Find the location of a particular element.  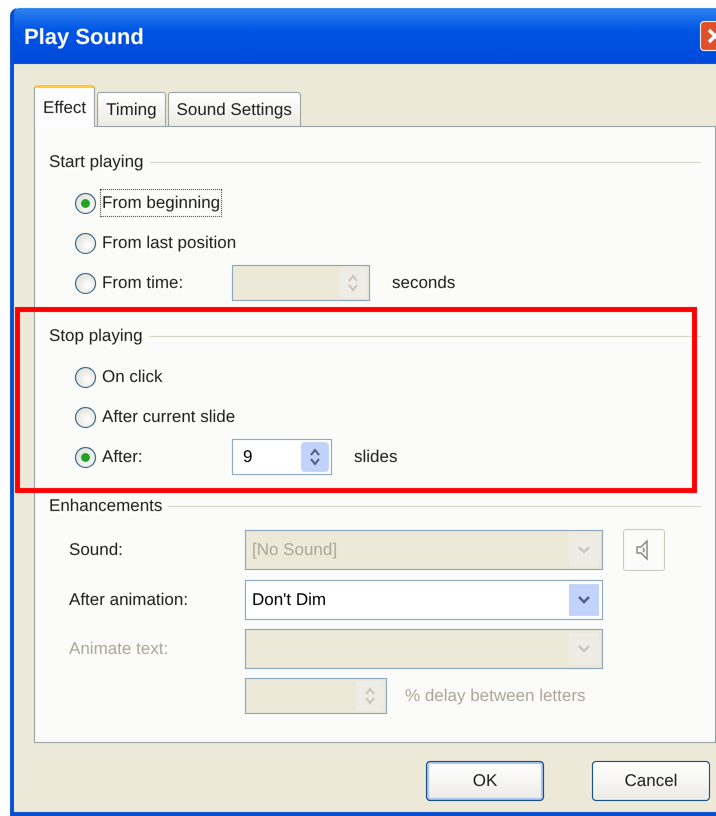

dialog-button: OK is located at coordinates (485, 781).